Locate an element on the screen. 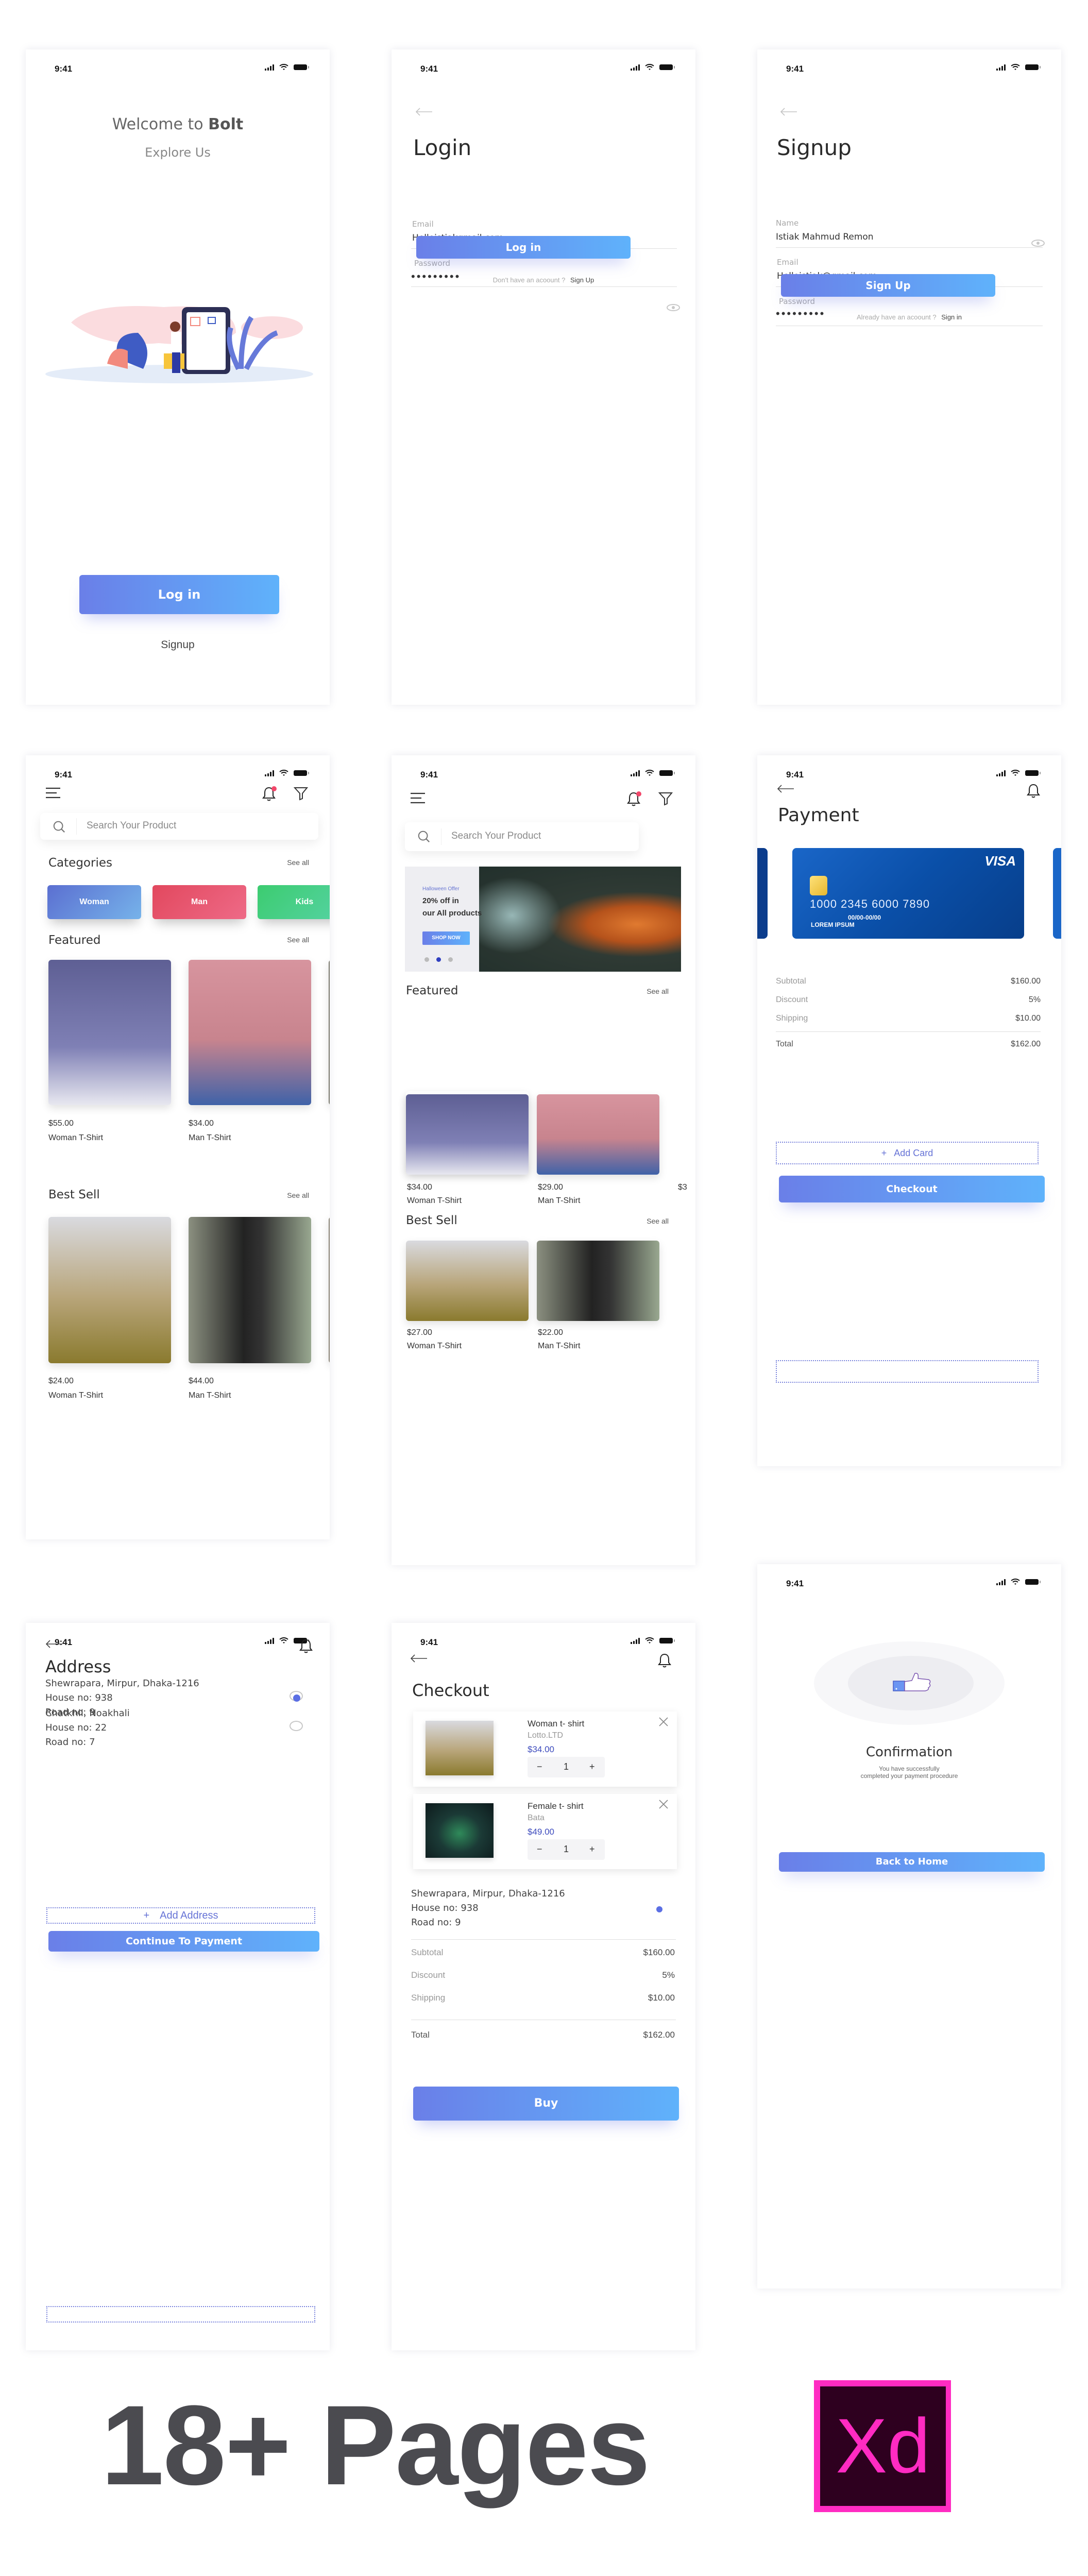 The image size is (1088, 2576). confirmation-message-2: completed your payment procedure is located at coordinates (909, 1776).